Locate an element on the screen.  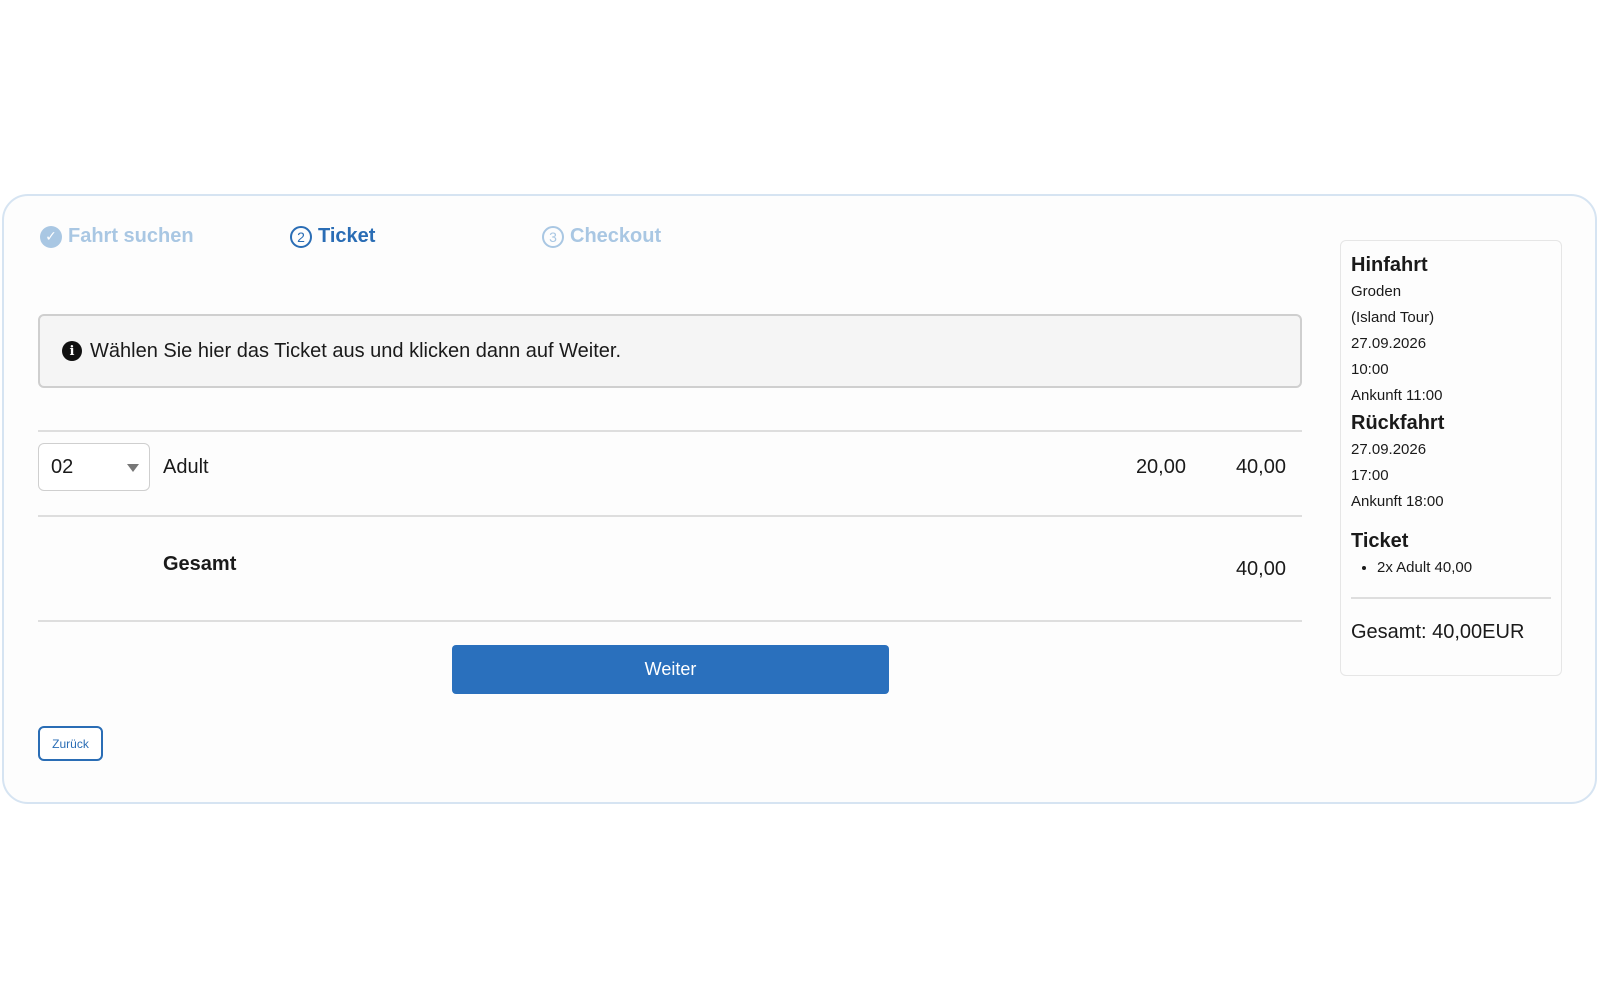
info-icon: i is located at coordinates (72, 351).